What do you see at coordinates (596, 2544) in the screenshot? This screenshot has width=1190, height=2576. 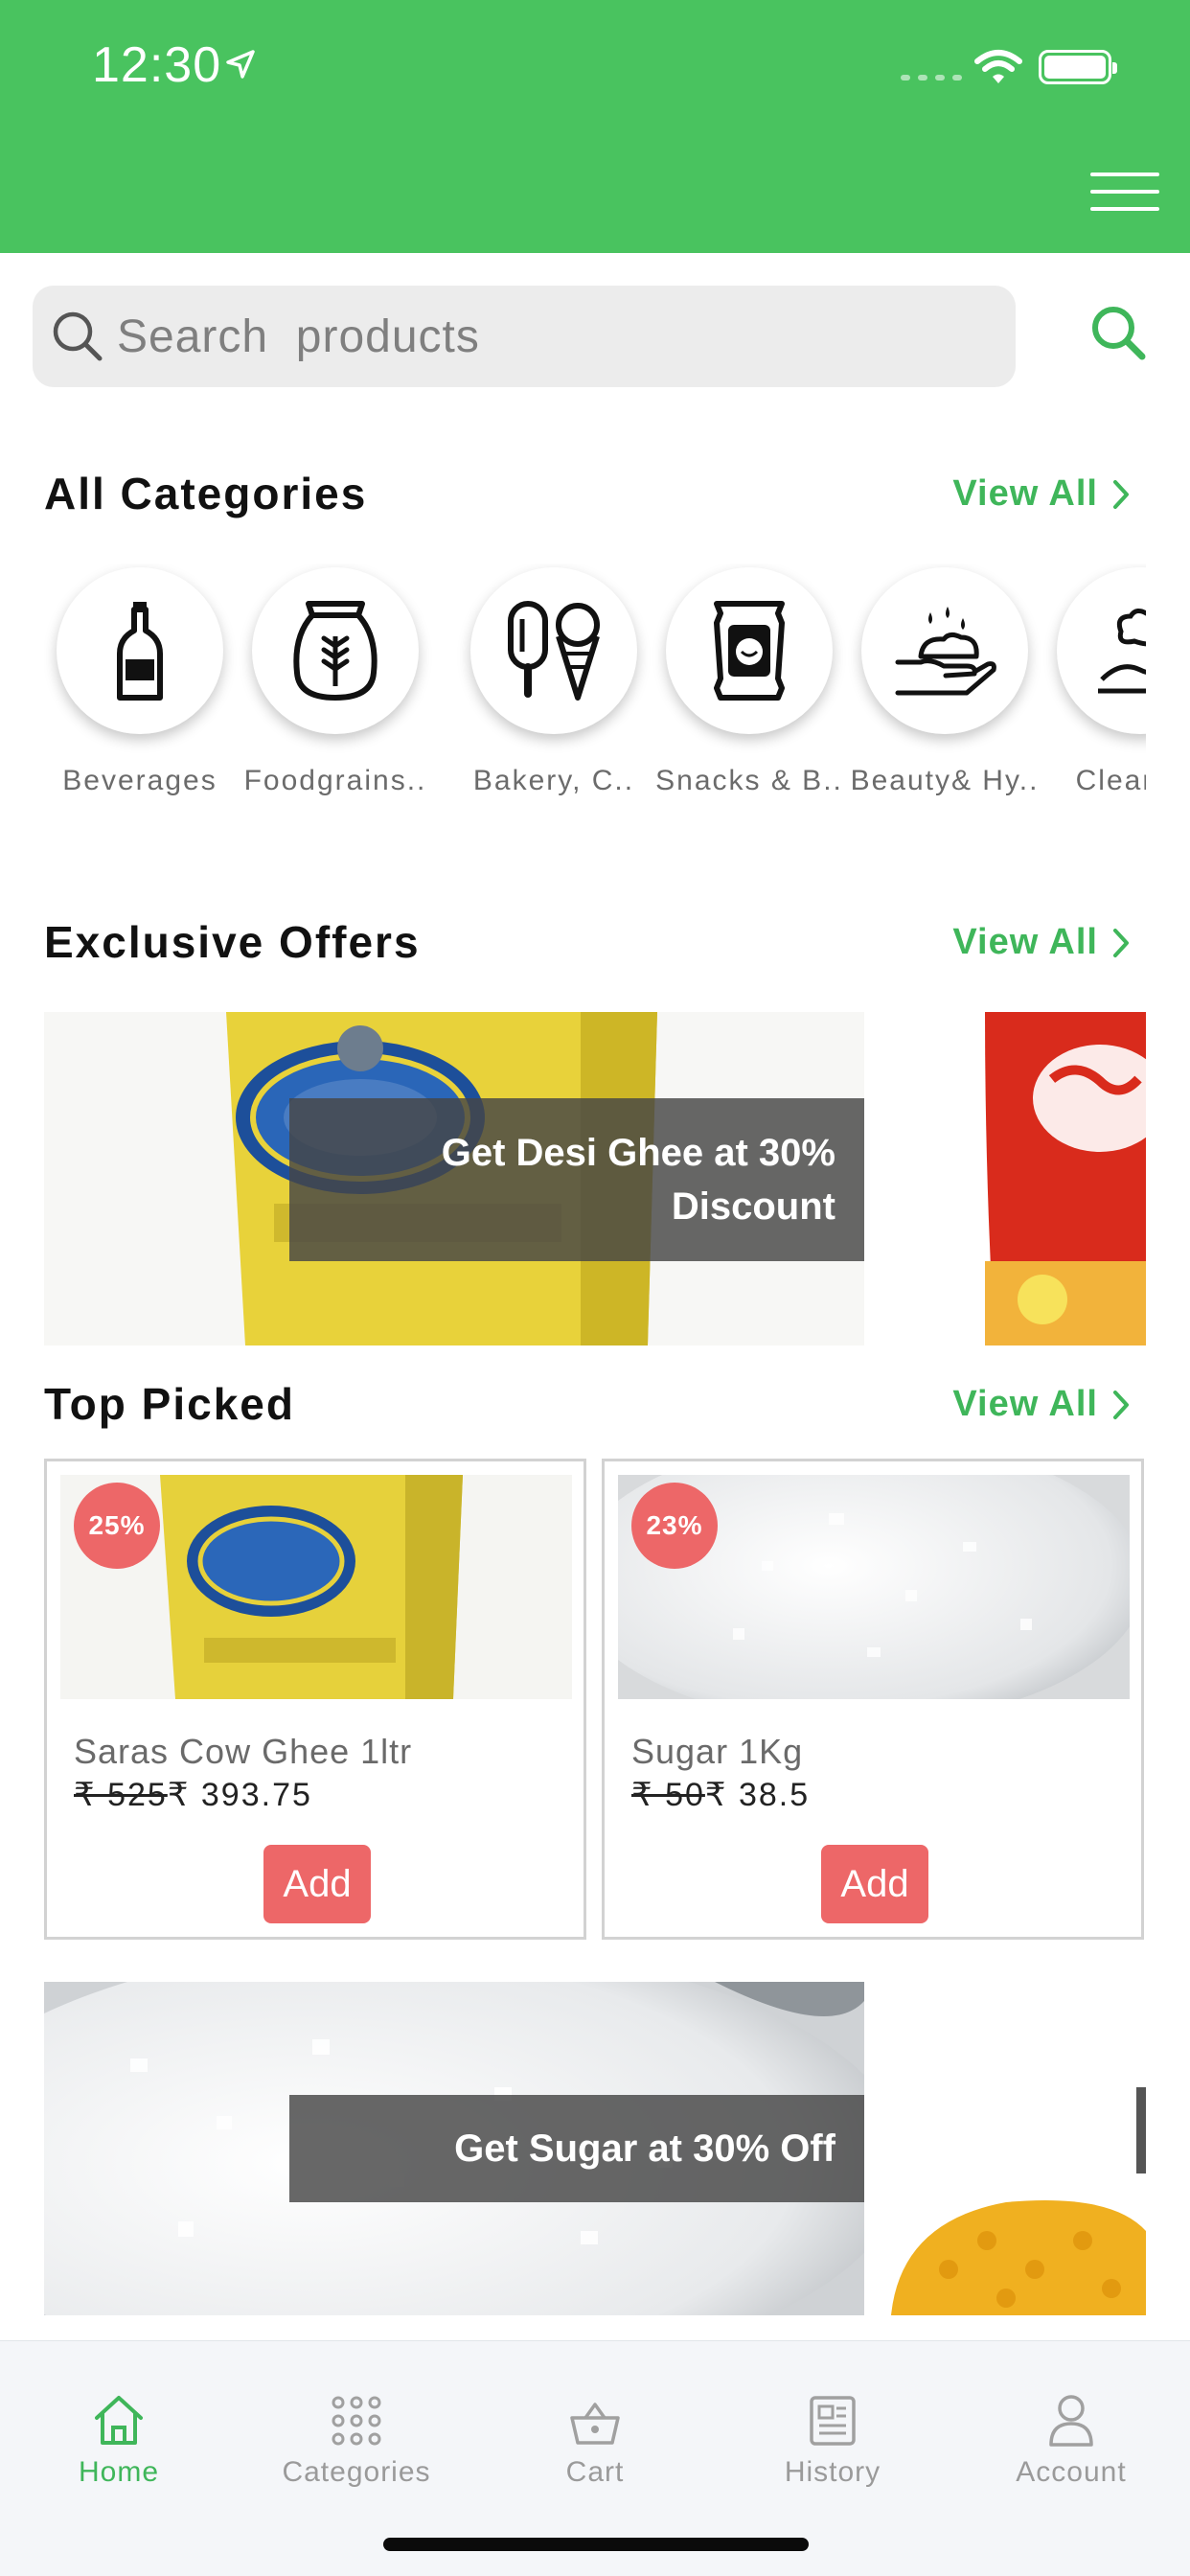 I see `home-indicator` at bounding box center [596, 2544].